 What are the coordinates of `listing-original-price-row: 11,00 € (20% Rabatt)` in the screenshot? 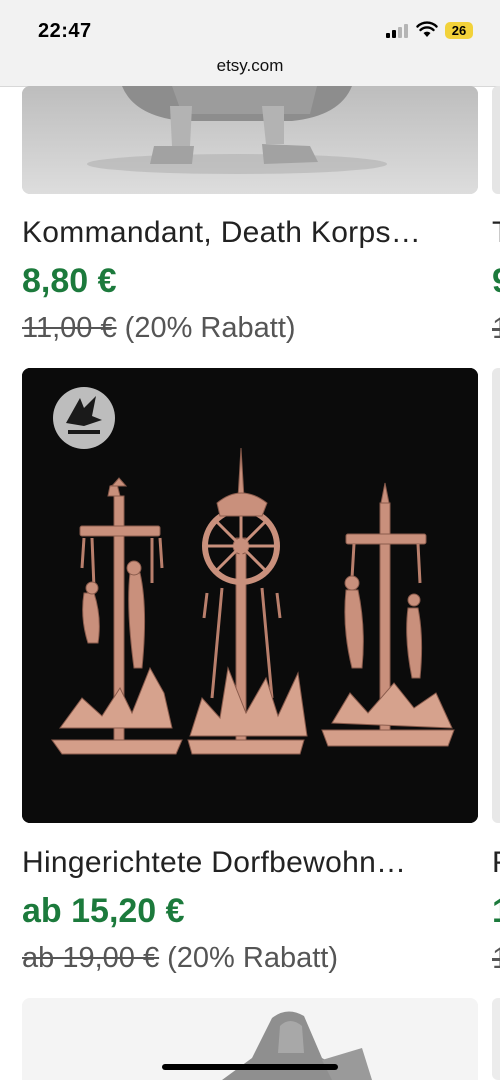 It's located at (159, 328).